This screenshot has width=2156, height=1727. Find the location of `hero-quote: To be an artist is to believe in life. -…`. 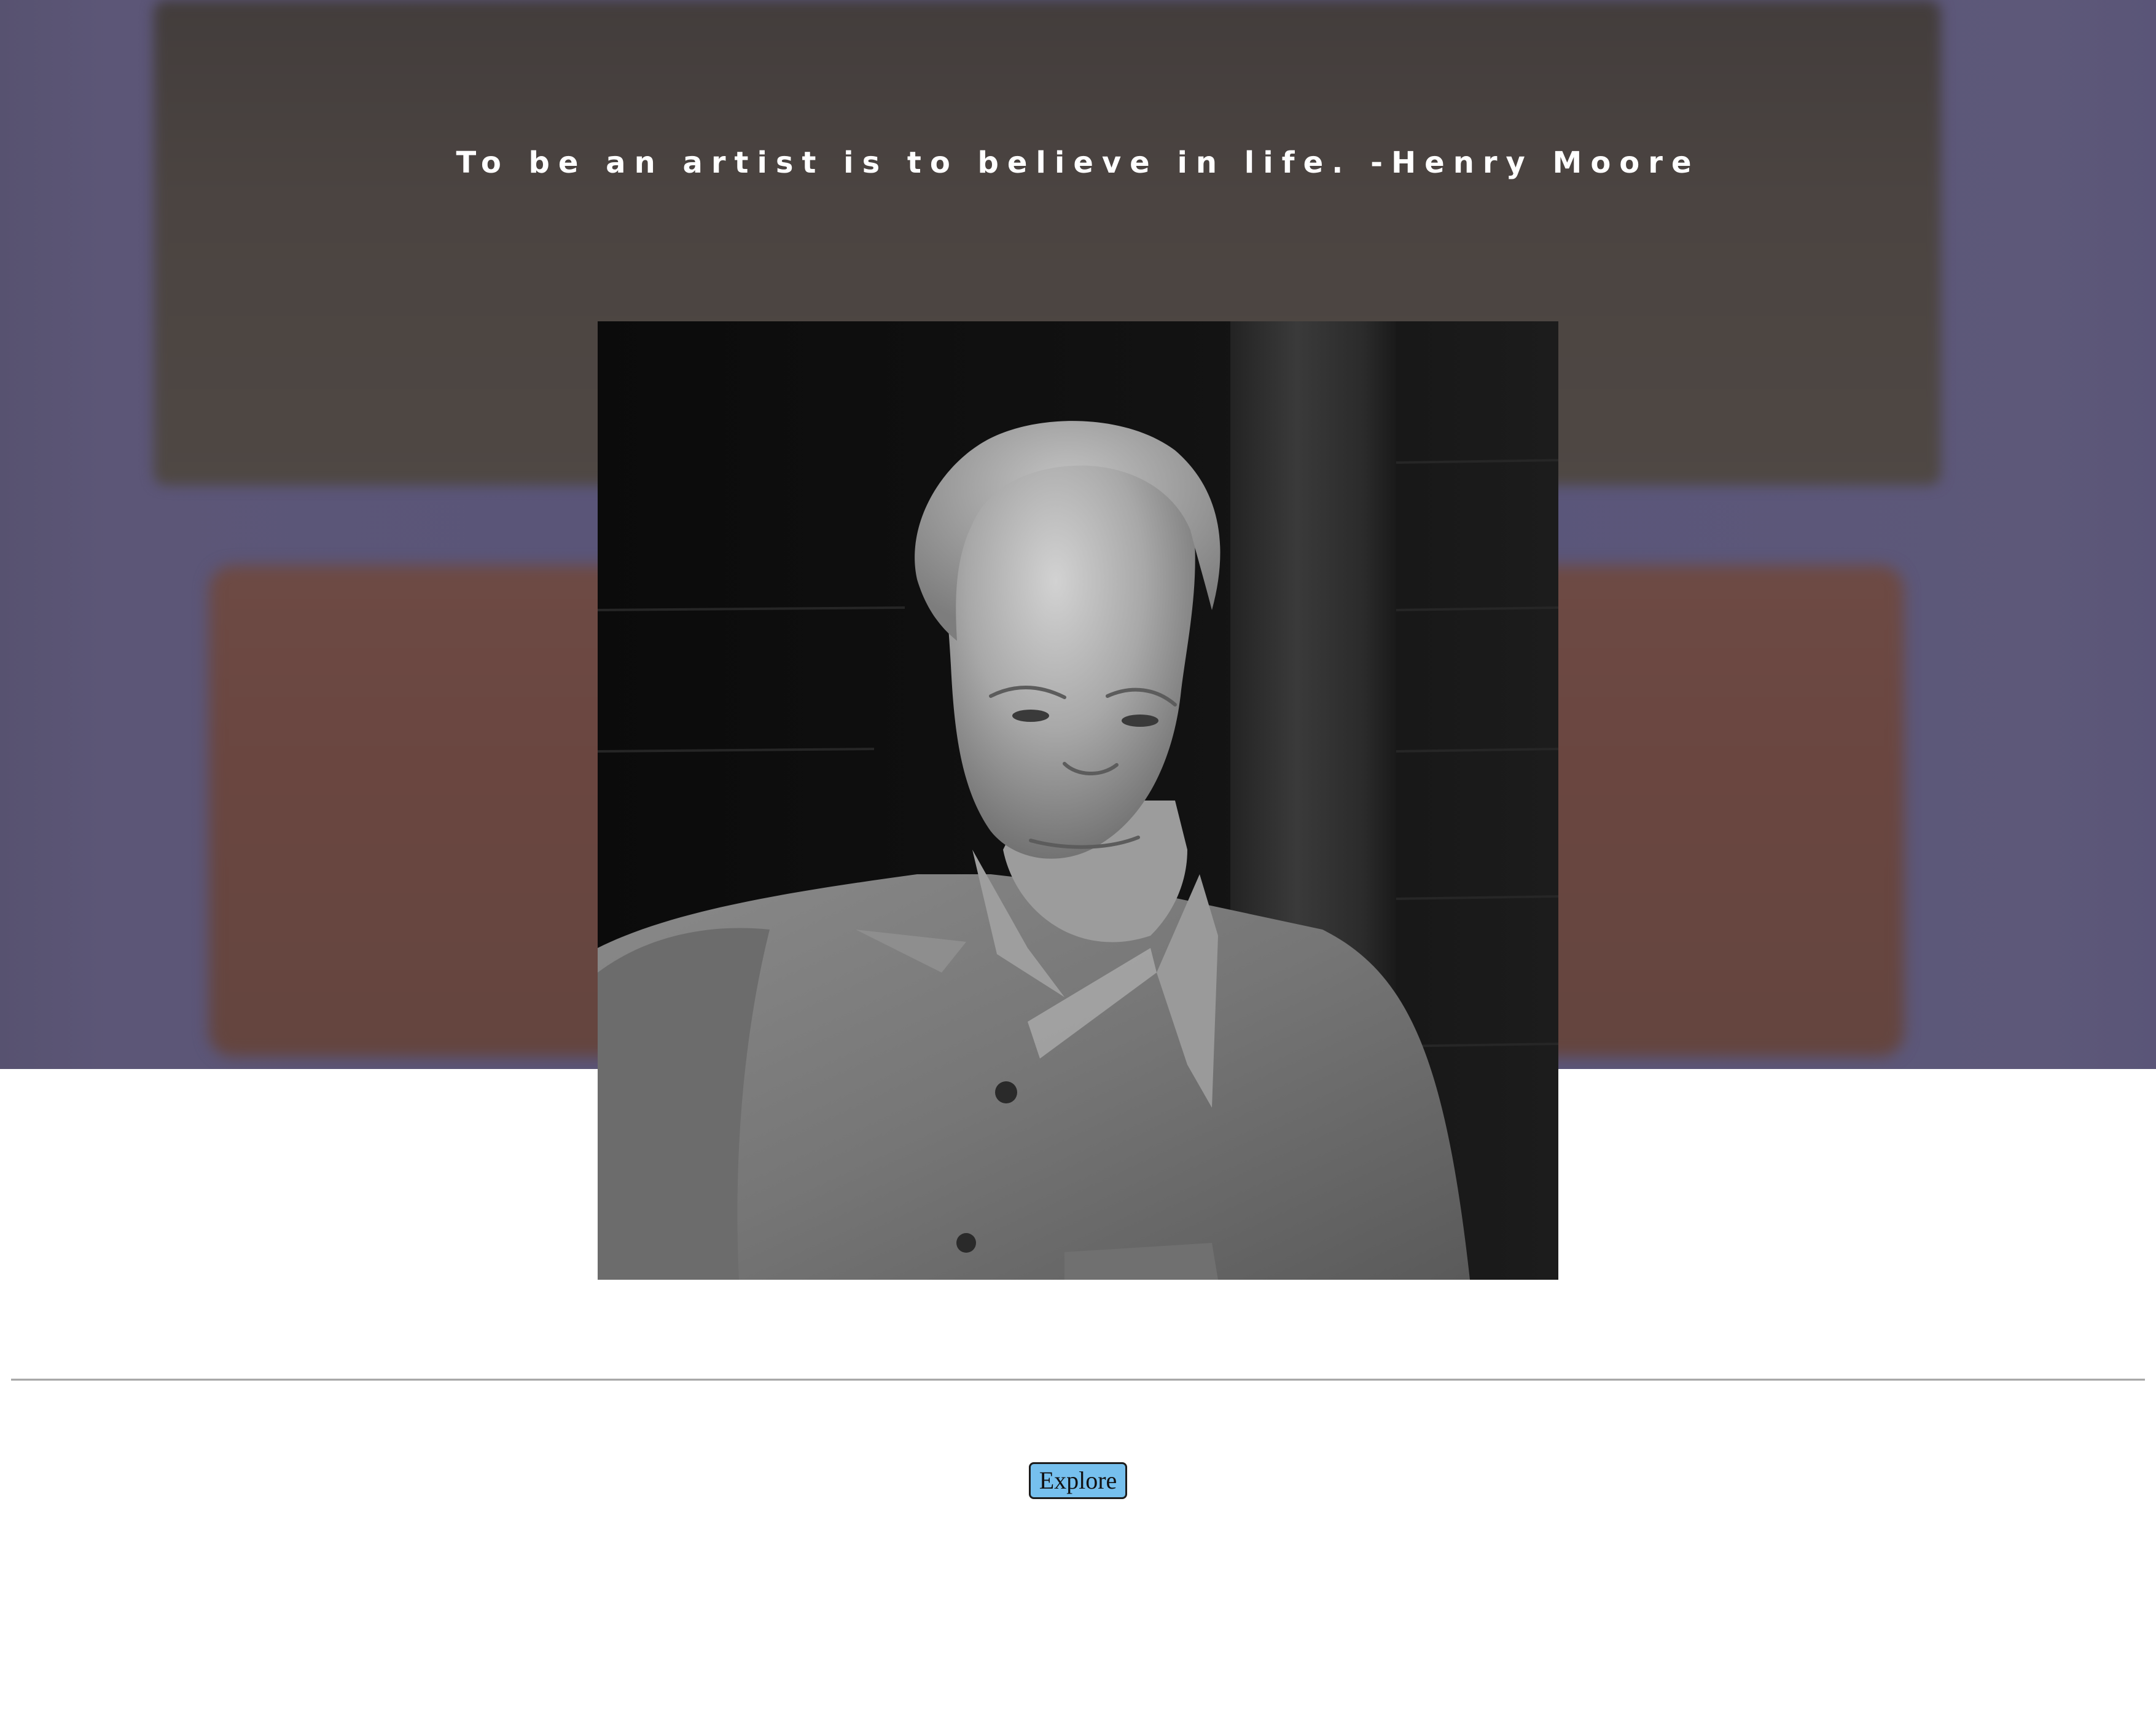

hero-quote: To be an artist is to believe in life. -… is located at coordinates (1078, 163).